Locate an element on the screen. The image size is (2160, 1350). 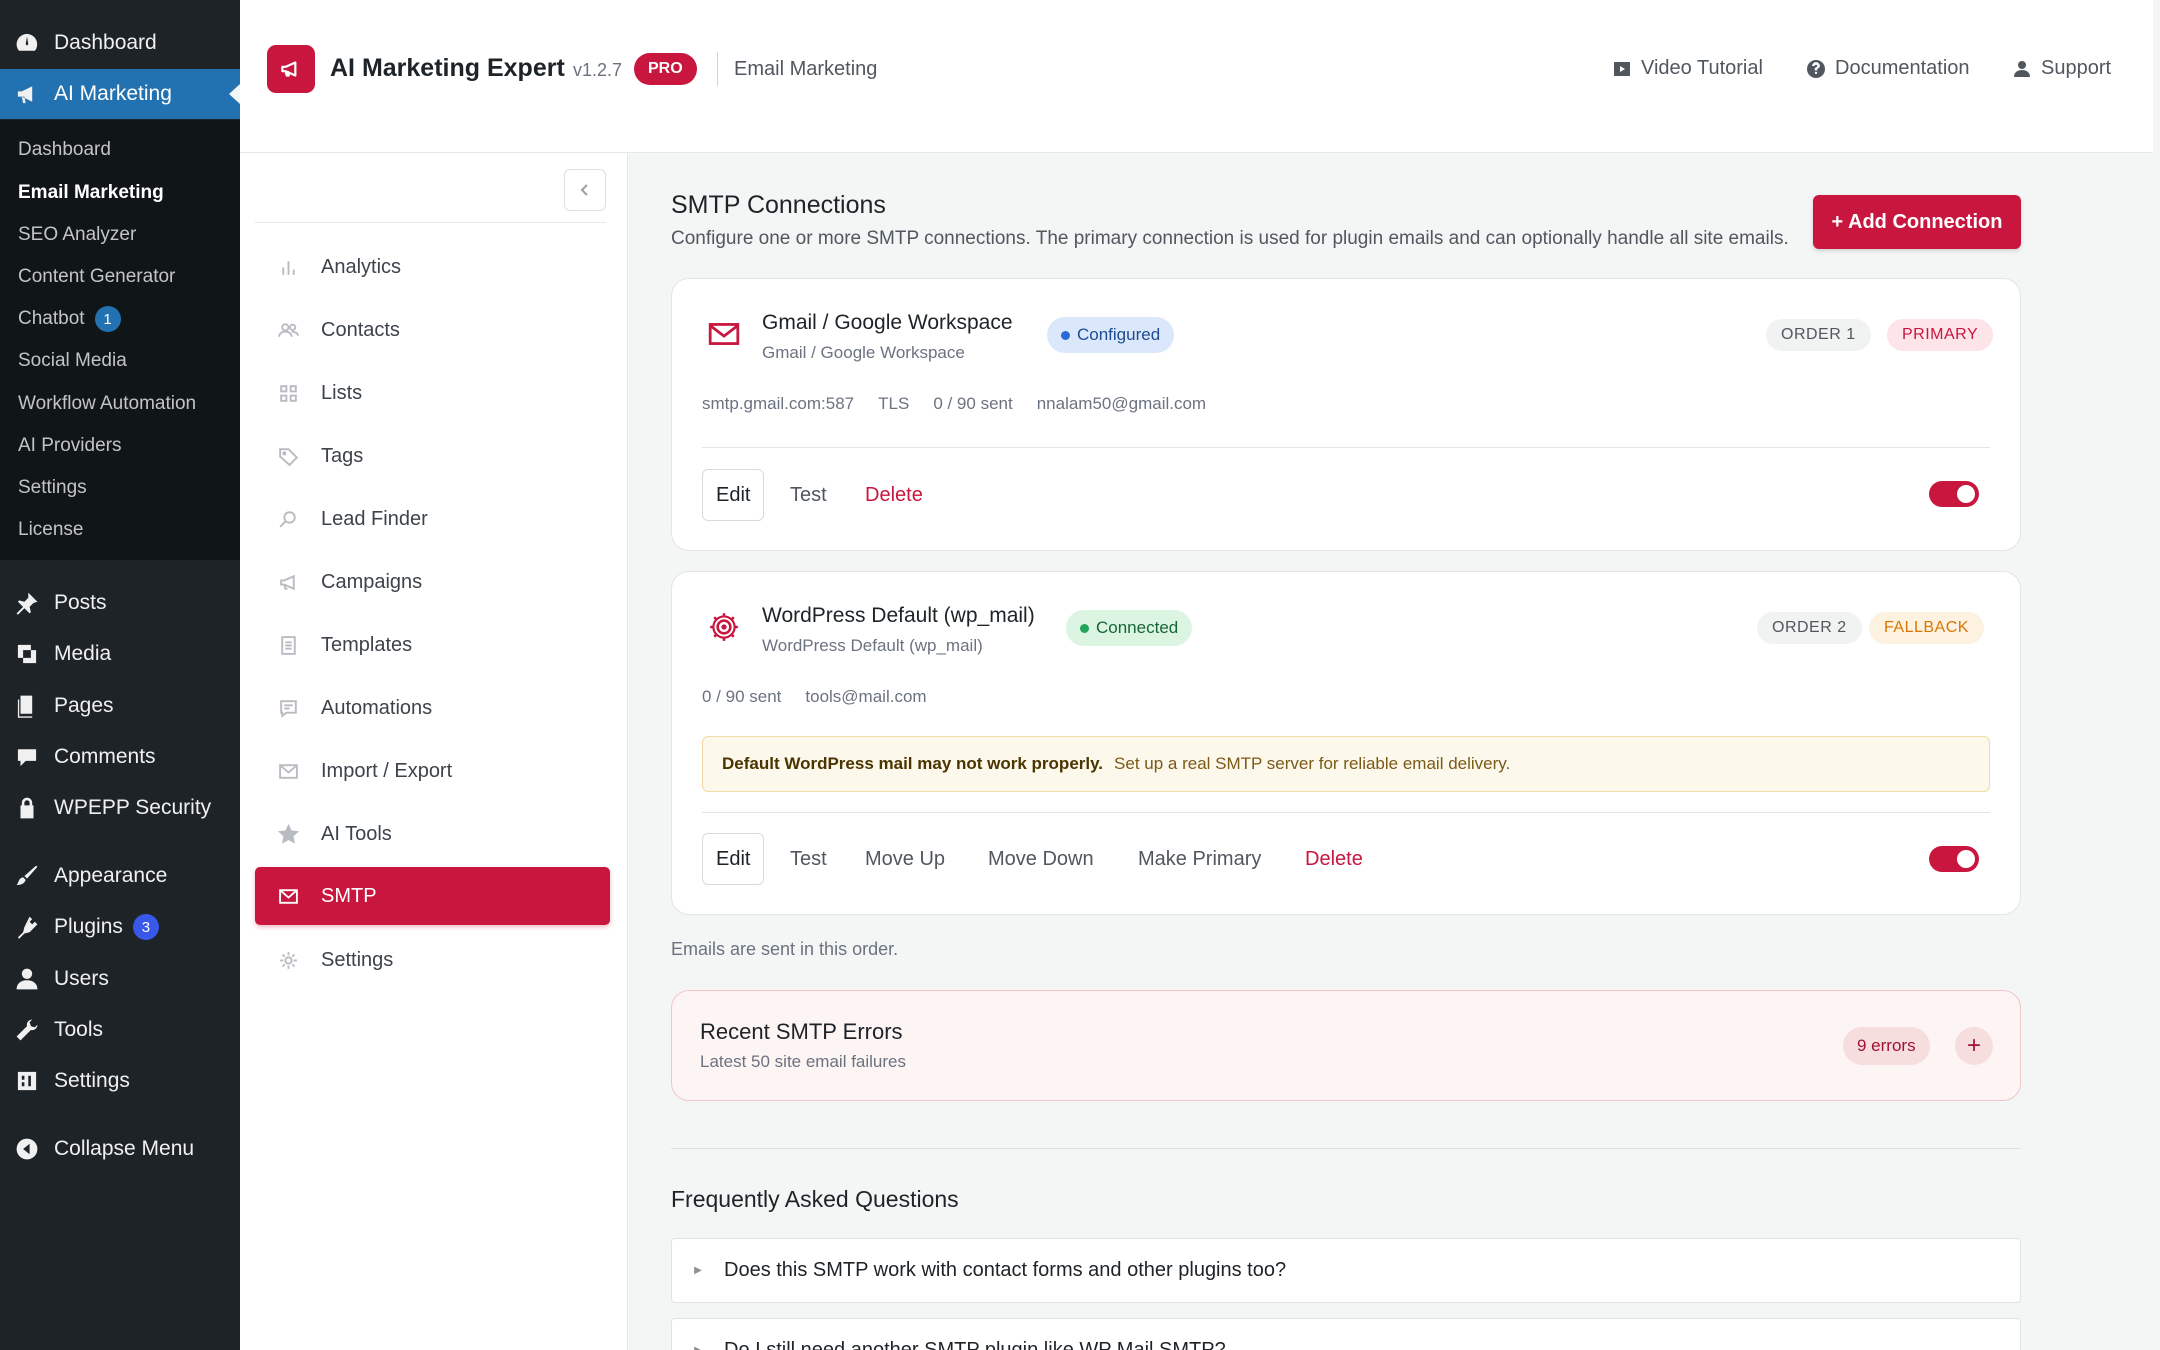
make-primary-button: Make Primary is located at coordinates (1199, 859).